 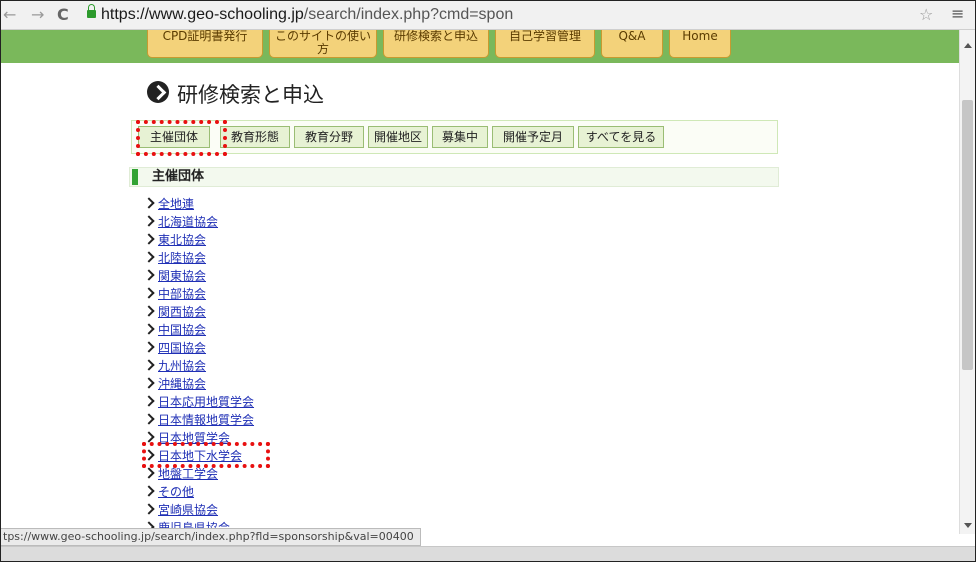 I want to click on sponsor-link: 四国協会, so click(x=182, y=348).